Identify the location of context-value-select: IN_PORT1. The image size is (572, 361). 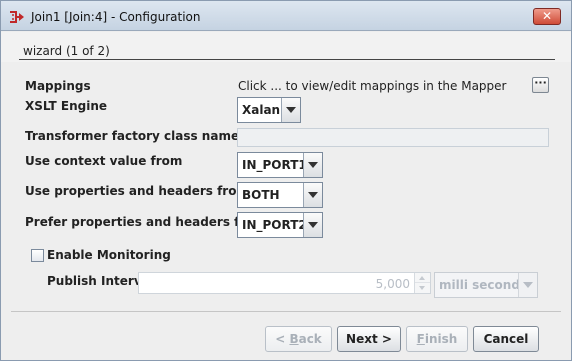
(280, 165).